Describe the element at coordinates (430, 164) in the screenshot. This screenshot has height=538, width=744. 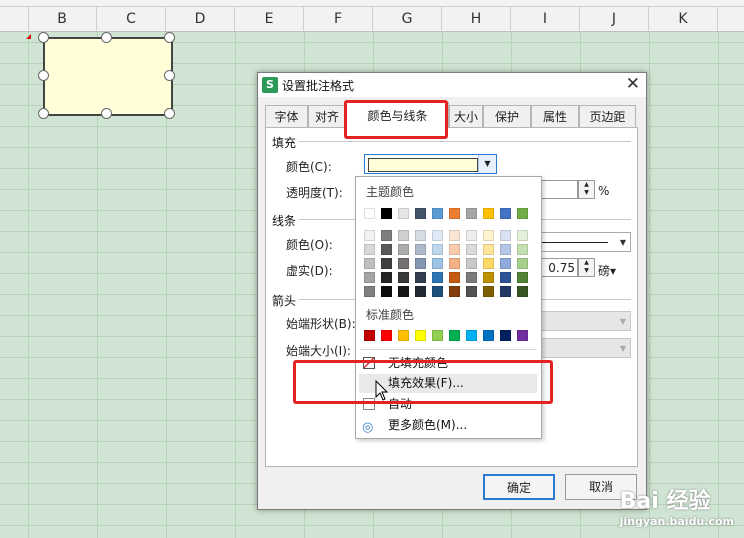
I see `fill-color-picker: ▼` at that location.